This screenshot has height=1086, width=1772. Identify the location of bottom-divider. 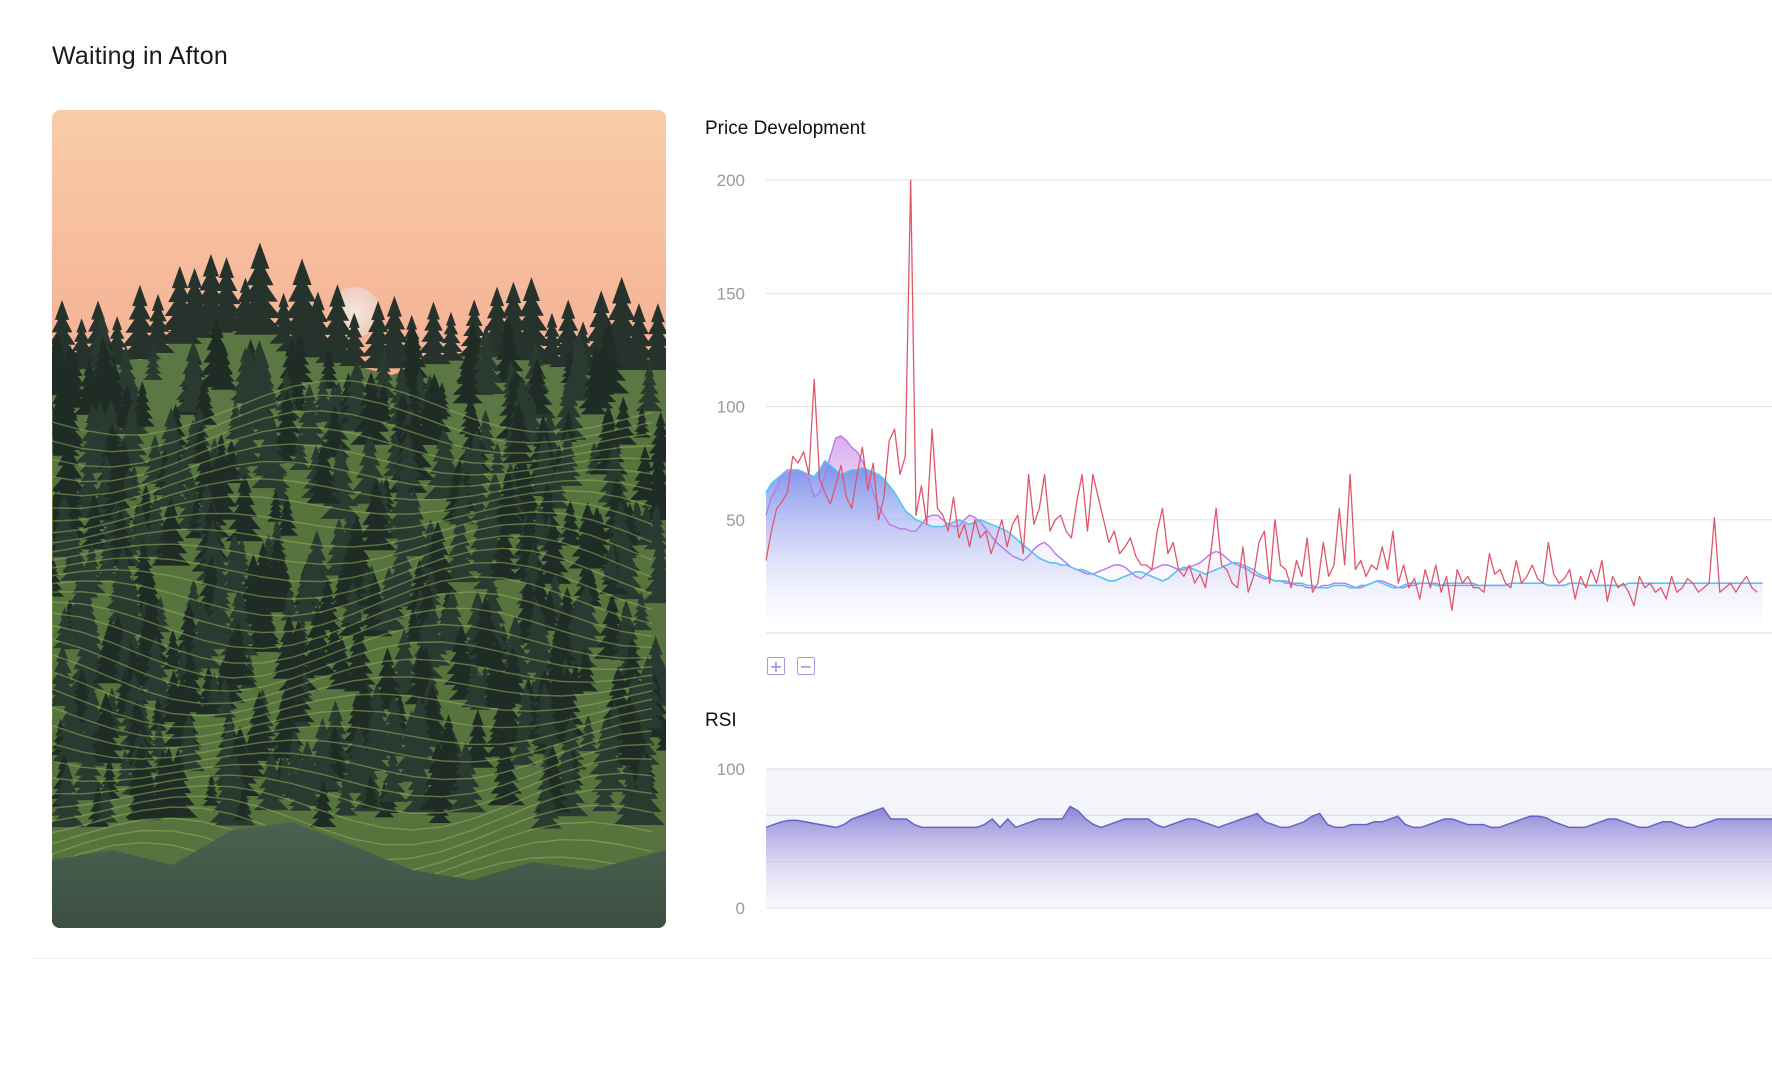
(902, 958).